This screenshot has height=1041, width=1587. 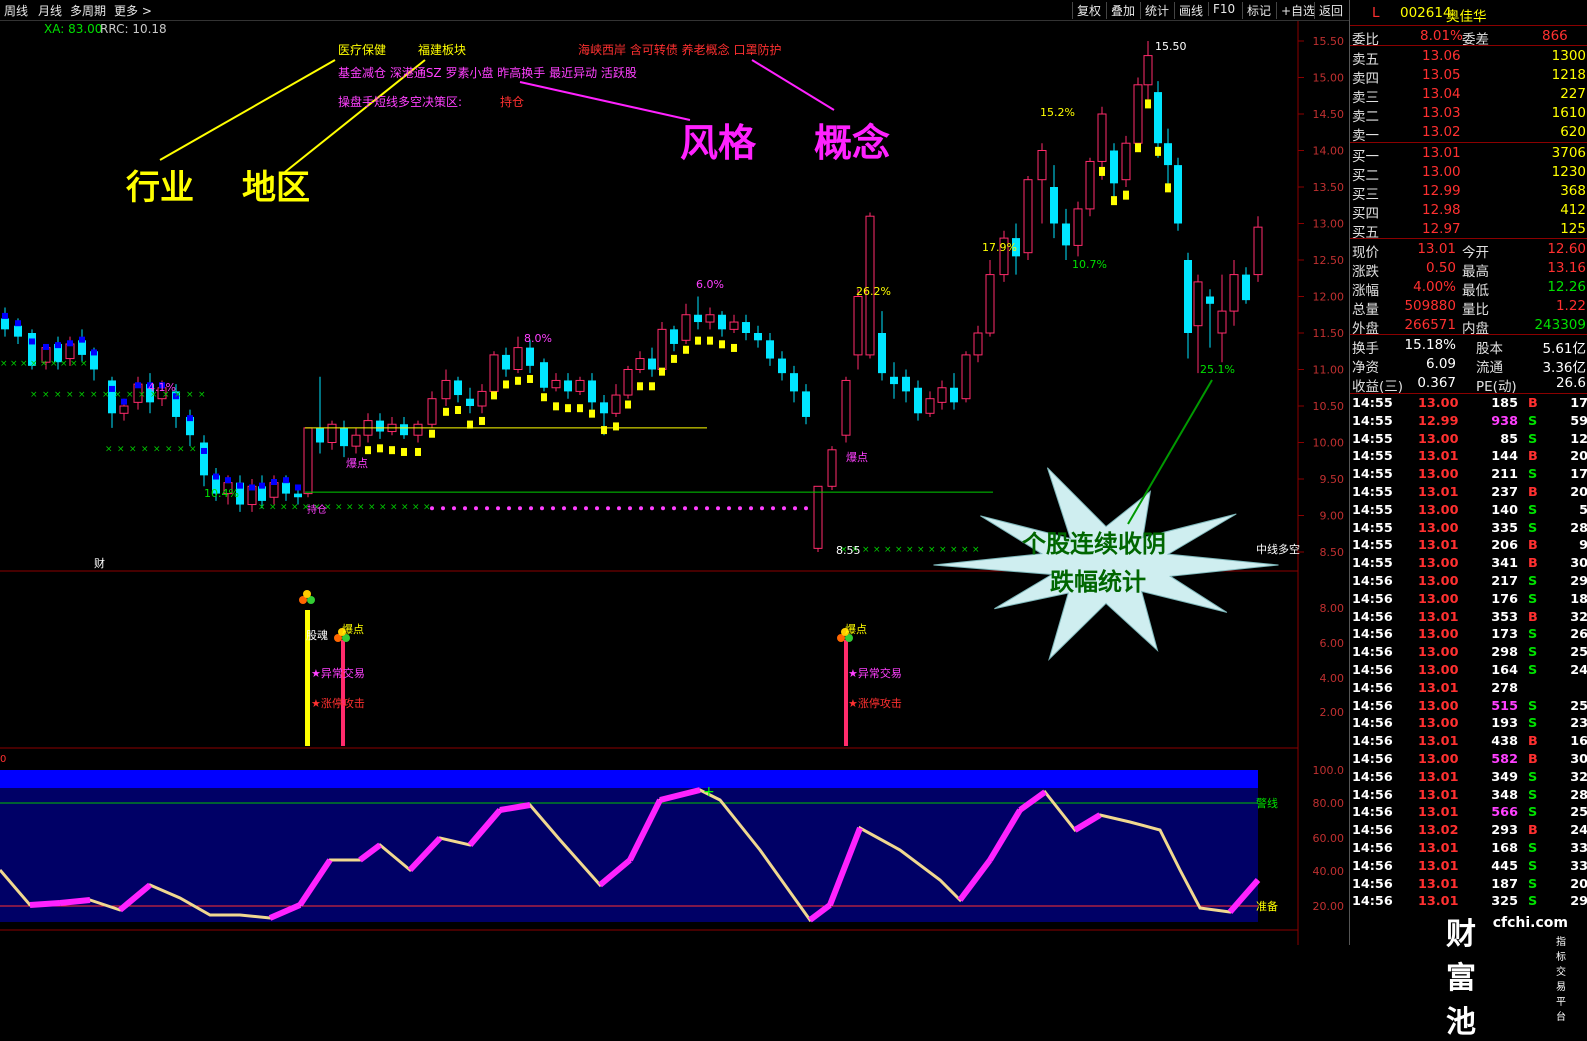 I want to click on axis-tick-label: 9.00, so click(x=1332, y=516).